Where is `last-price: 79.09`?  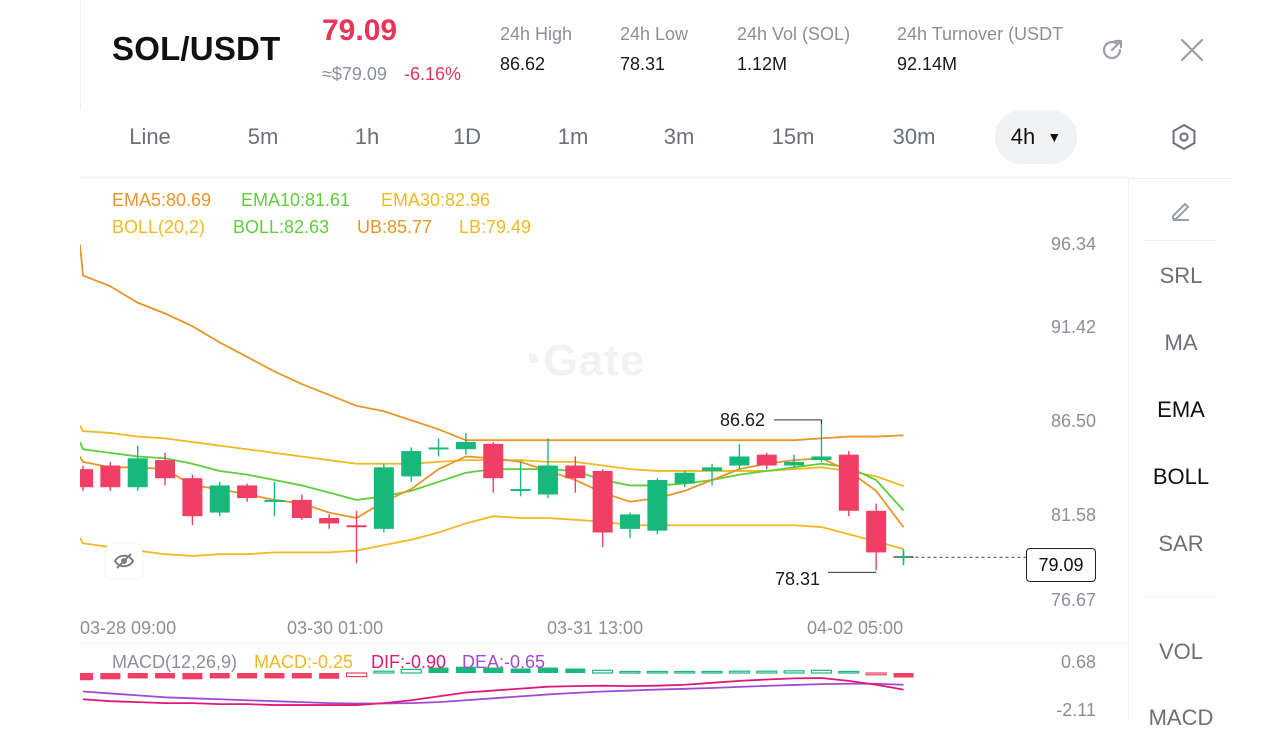 last-price: 79.09 is located at coordinates (360, 30).